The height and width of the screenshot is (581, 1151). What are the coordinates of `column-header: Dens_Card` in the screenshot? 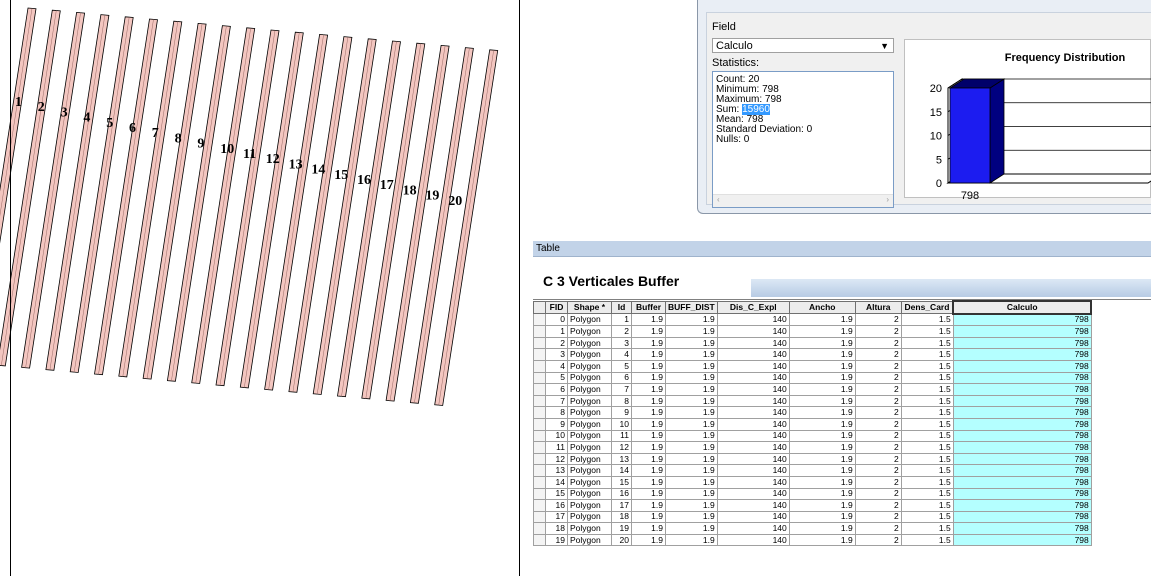 It's located at (927, 307).